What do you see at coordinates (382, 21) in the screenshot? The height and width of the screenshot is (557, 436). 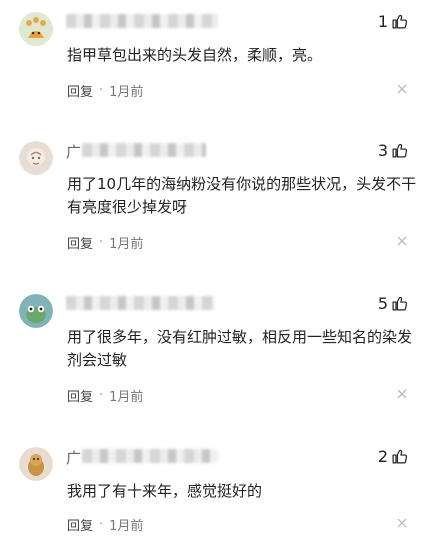 I see `like-count: 1` at bounding box center [382, 21].